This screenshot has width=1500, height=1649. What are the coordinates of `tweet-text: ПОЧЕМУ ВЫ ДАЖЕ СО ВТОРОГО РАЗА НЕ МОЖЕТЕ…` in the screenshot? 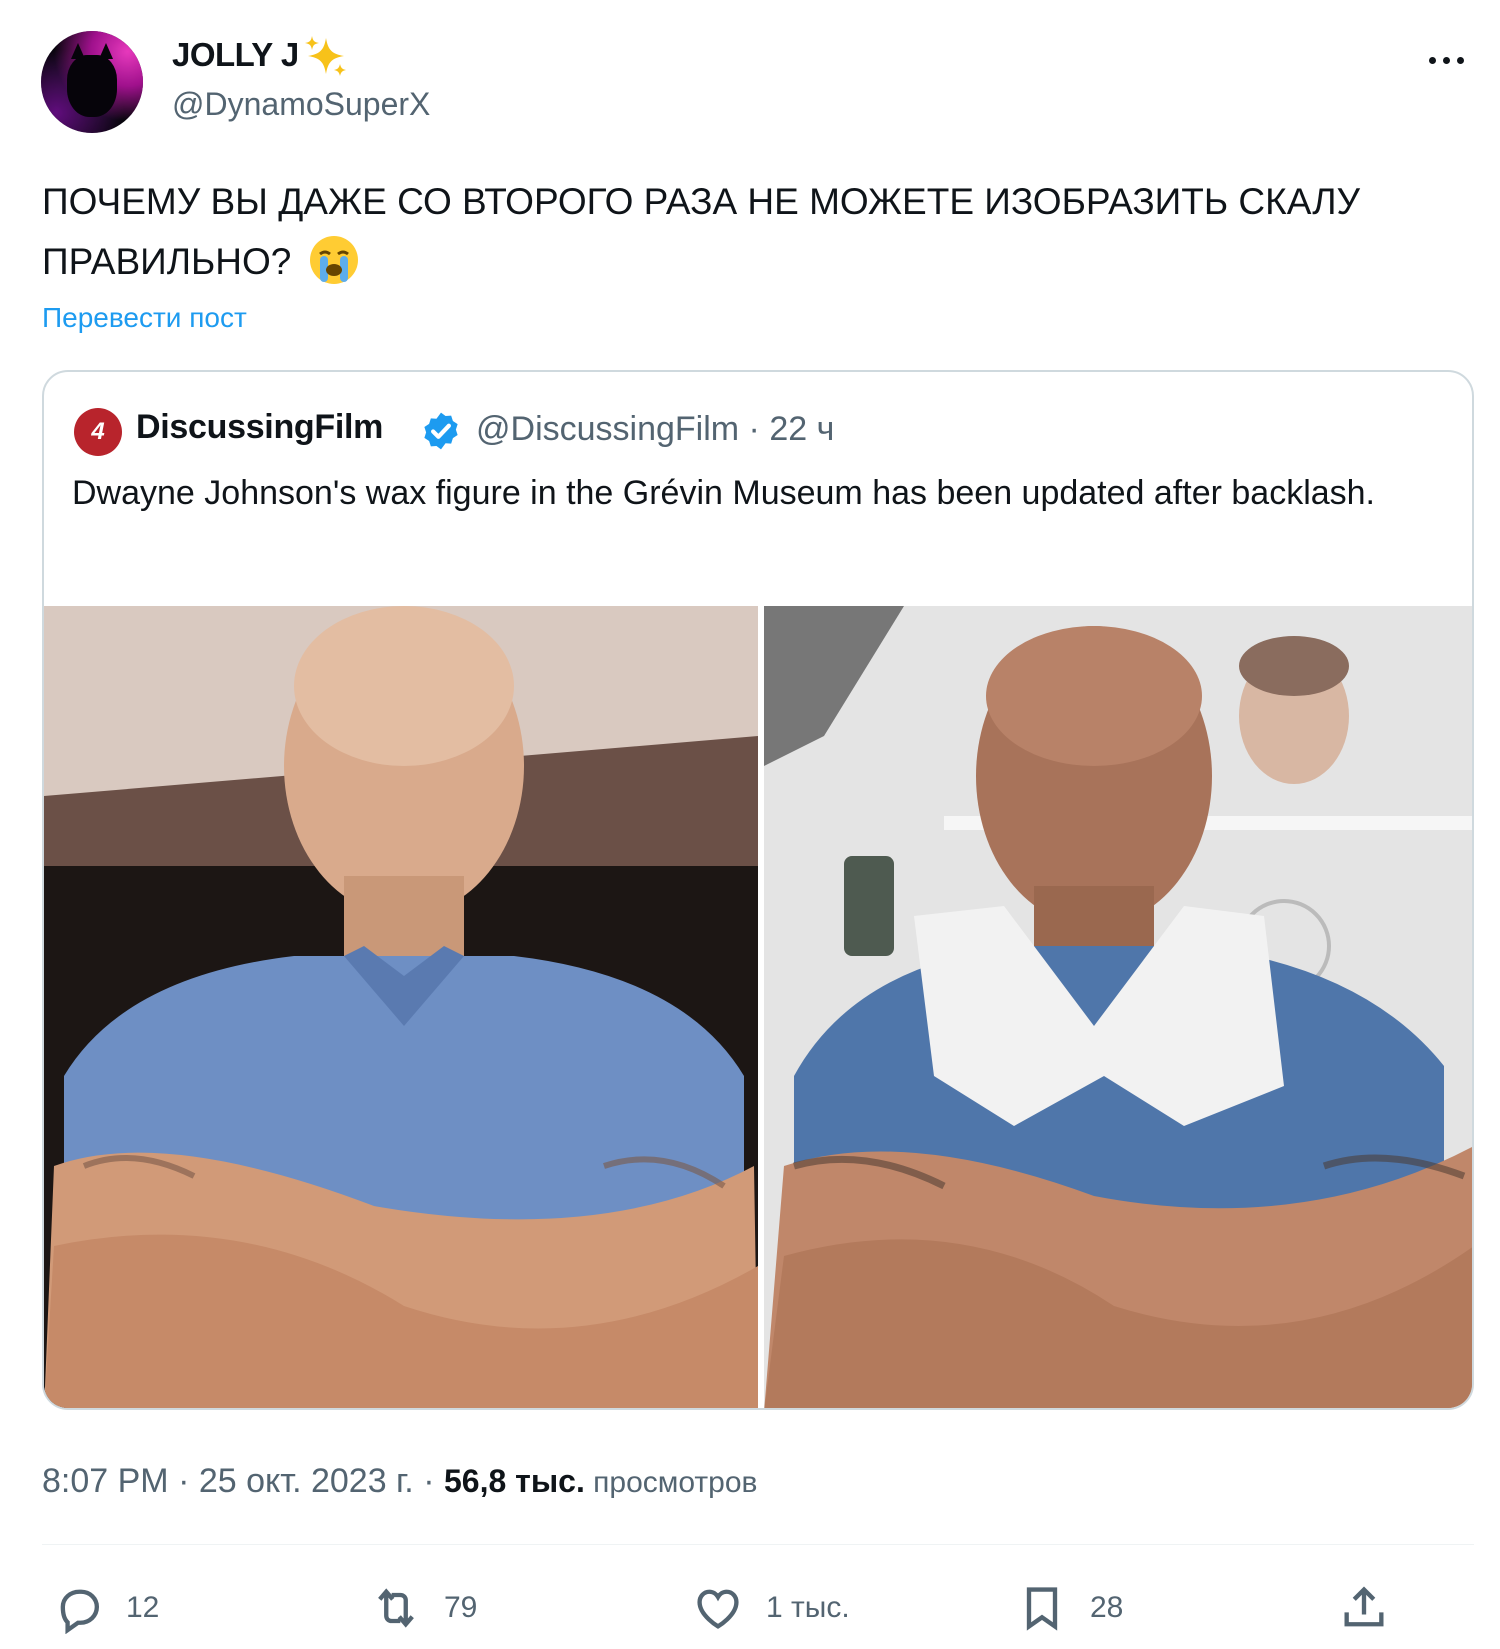 It's located at (752, 232).